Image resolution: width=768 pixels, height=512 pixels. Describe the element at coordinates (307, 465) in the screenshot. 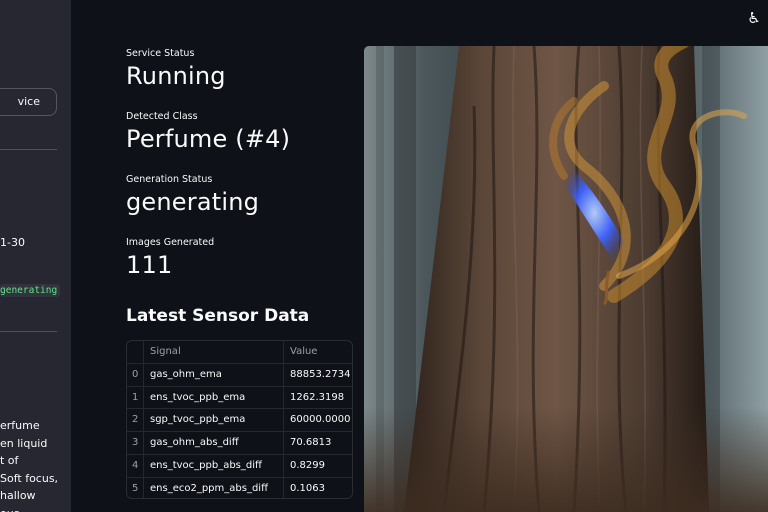

I see `table-cell-value: 0.8299` at that location.